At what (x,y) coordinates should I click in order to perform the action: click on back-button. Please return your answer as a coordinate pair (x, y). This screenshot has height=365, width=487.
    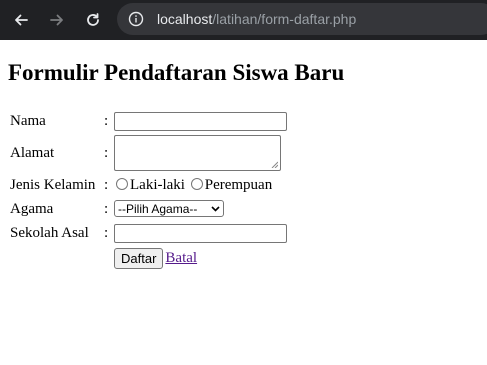
    Looking at the image, I should click on (21, 20).